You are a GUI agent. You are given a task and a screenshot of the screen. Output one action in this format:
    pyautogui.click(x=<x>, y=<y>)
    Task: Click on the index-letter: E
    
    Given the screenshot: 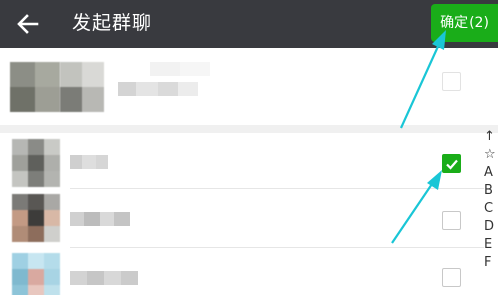 What is the action you would take?
    pyautogui.click(x=491, y=245)
    